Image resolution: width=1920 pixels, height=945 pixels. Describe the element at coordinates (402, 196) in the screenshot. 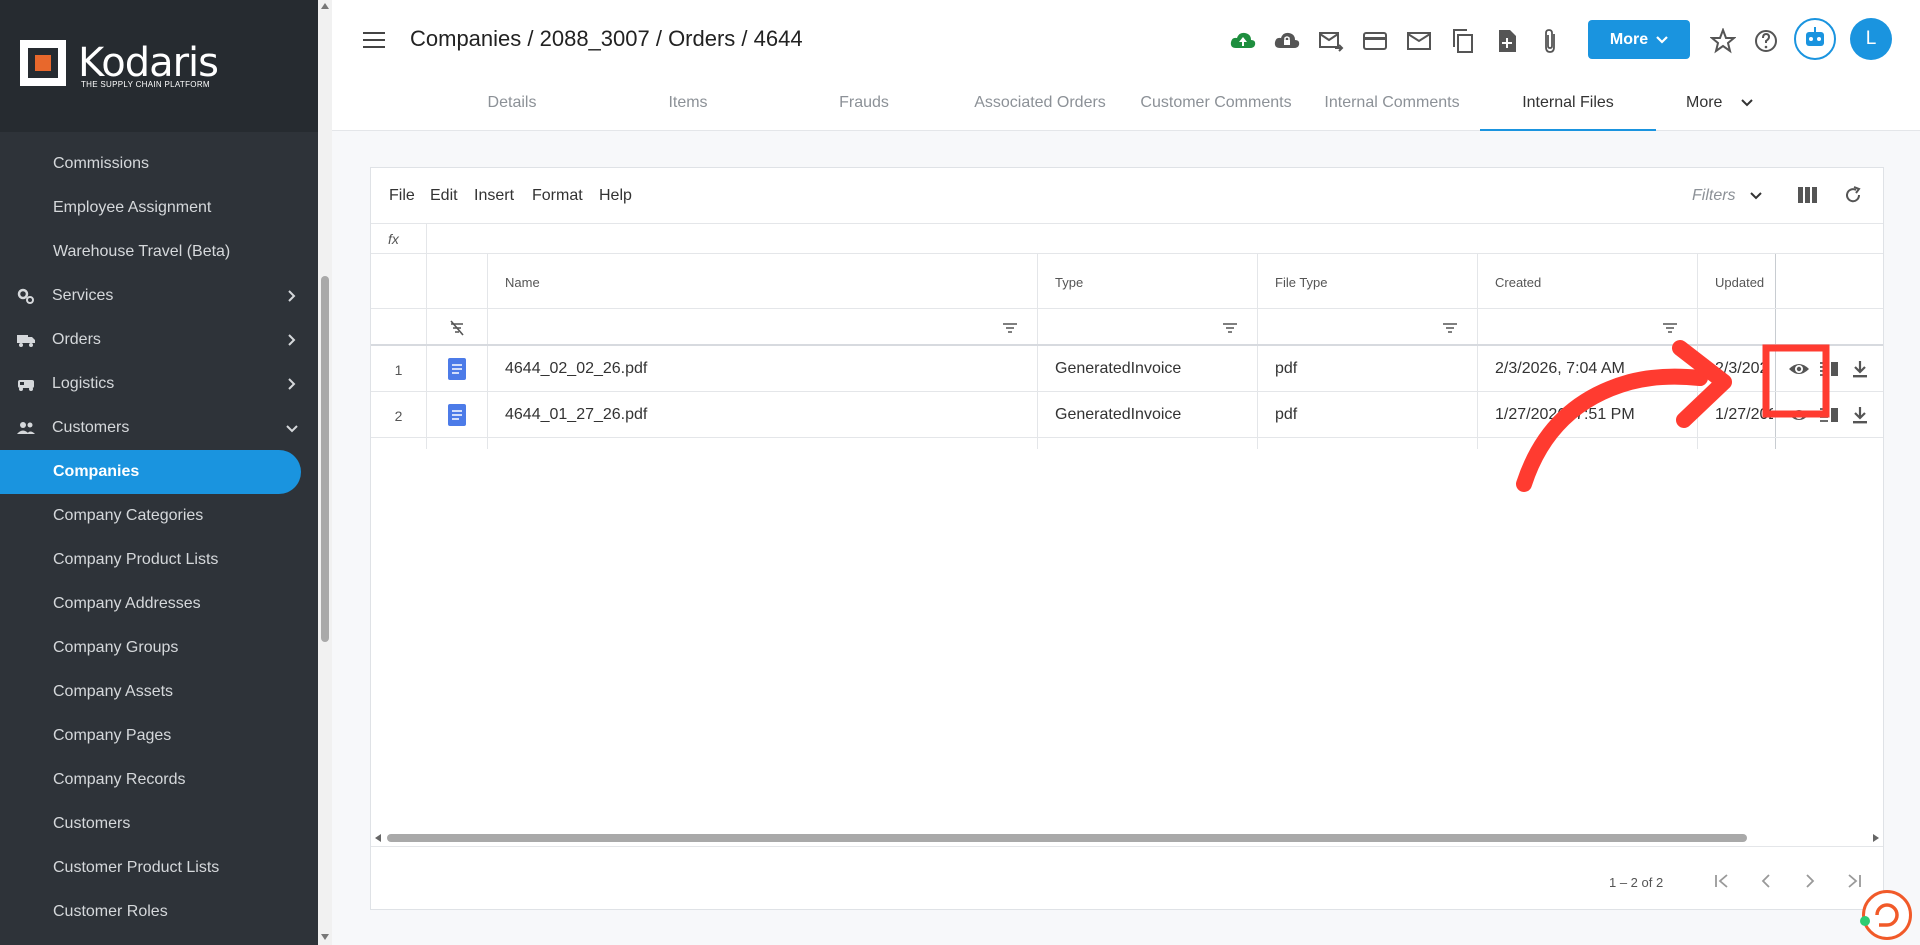

I see `menu-file: File` at that location.